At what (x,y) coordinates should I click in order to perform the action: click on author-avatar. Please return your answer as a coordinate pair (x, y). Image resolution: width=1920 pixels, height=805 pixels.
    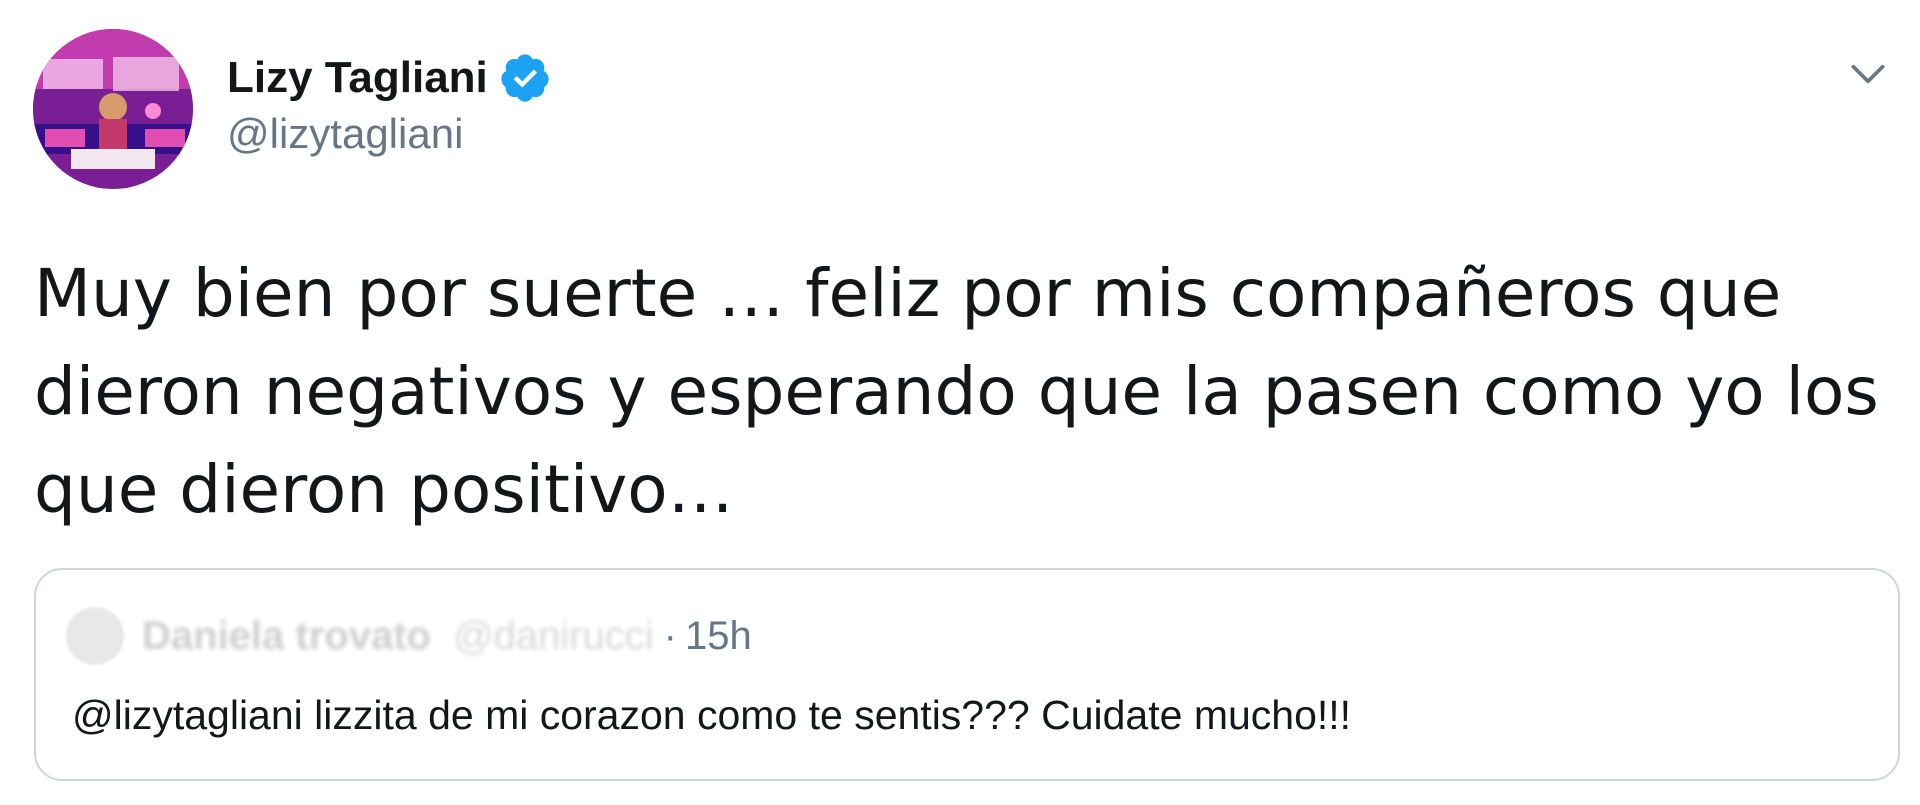
    Looking at the image, I should click on (113, 109).